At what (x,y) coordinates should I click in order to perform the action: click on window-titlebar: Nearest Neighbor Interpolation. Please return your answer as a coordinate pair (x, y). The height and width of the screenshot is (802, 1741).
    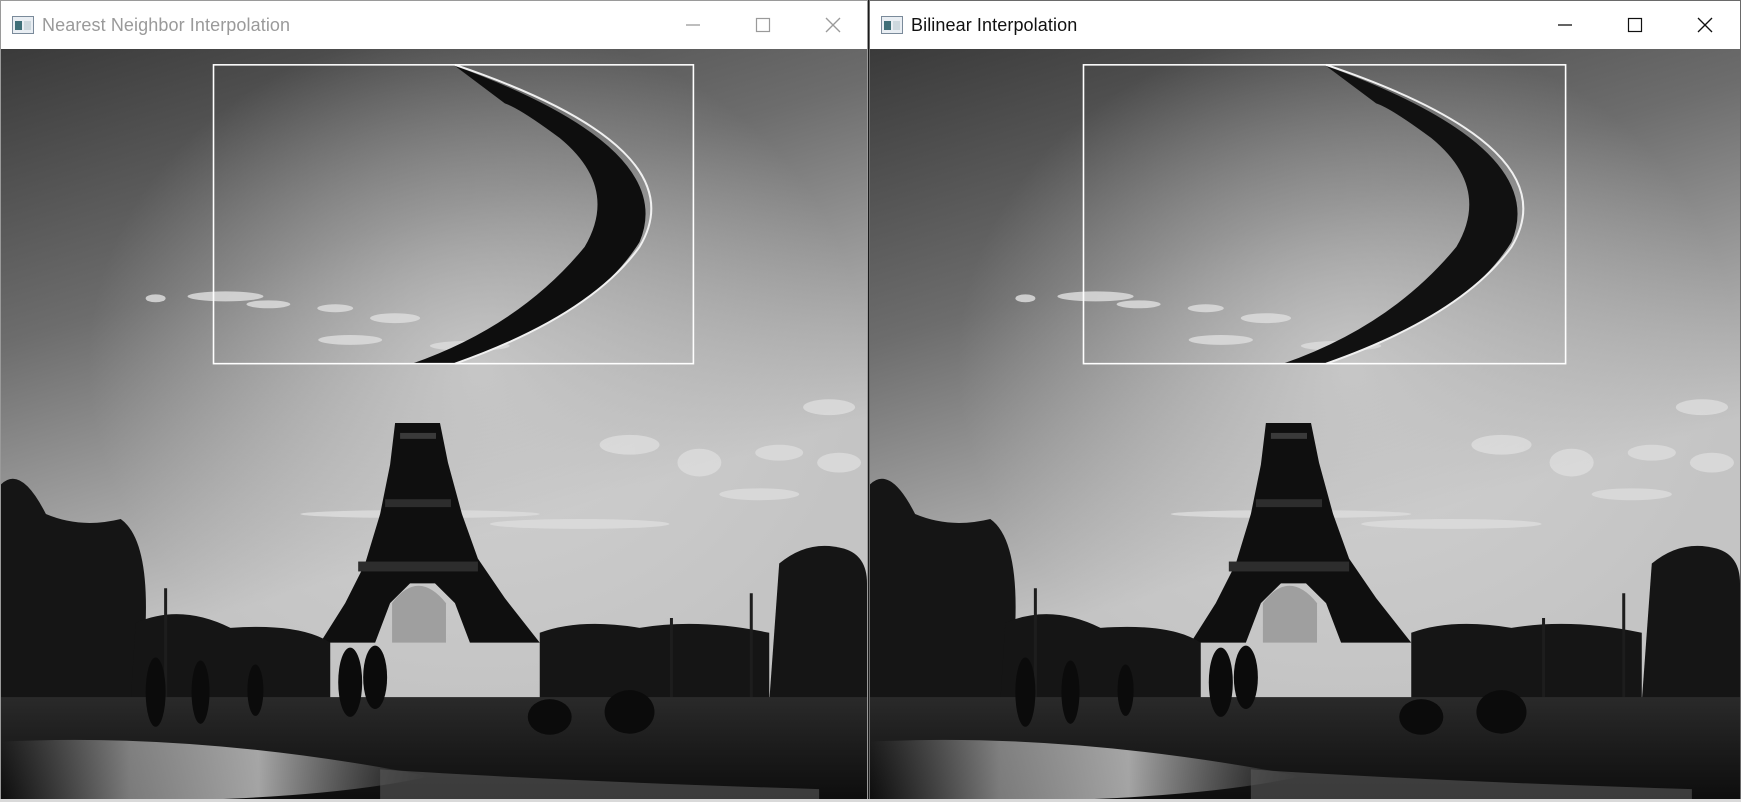
    Looking at the image, I should click on (434, 25).